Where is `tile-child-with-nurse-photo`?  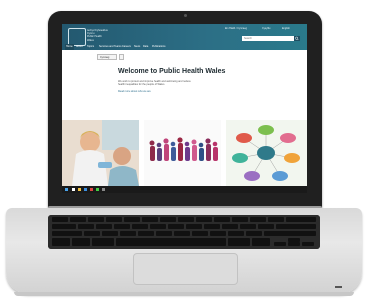 tile-child-with-nurse-photo is located at coordinates (100, 153).